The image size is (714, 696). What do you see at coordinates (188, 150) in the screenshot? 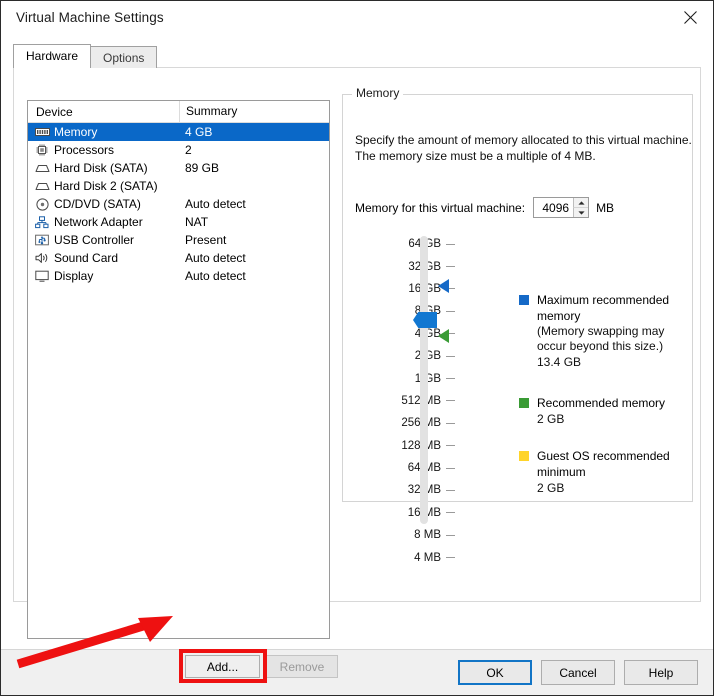
I see `device-summary: 2` at bounding box center [188, 150].